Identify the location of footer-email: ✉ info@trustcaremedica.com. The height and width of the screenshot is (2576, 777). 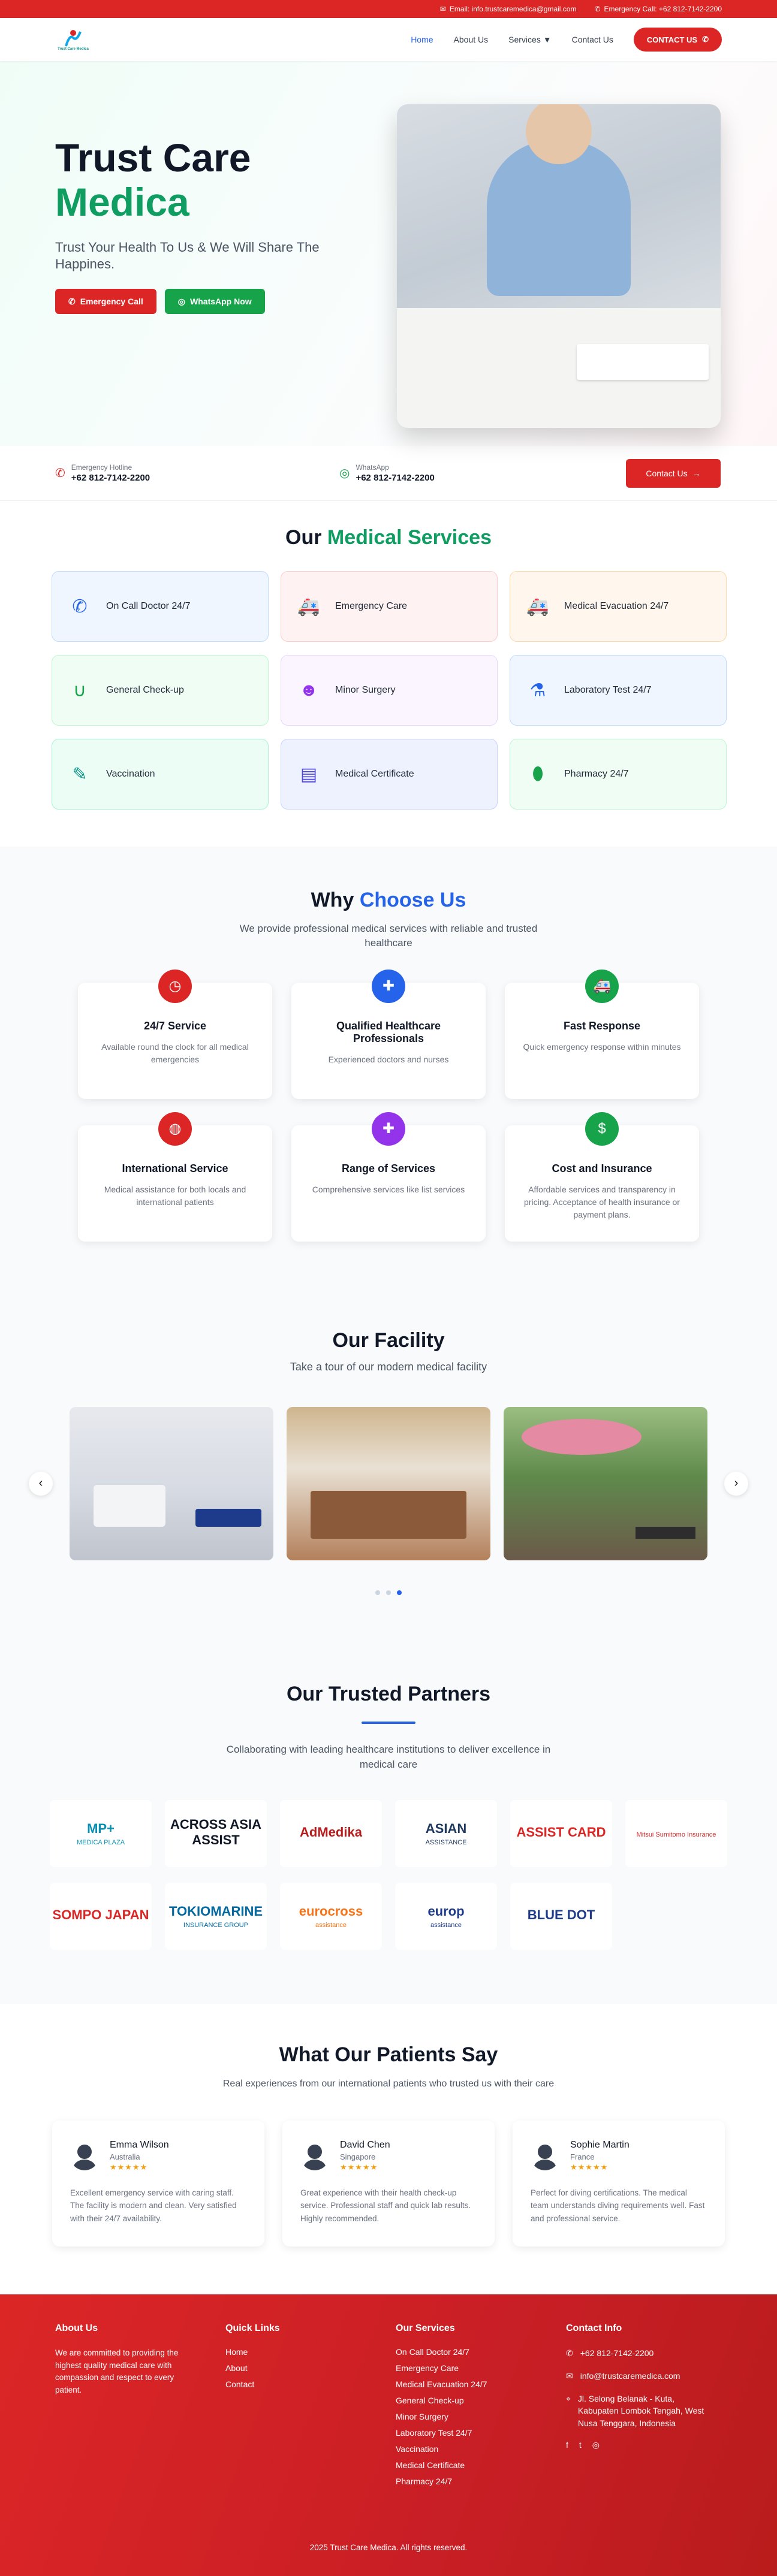
(651, 2376).